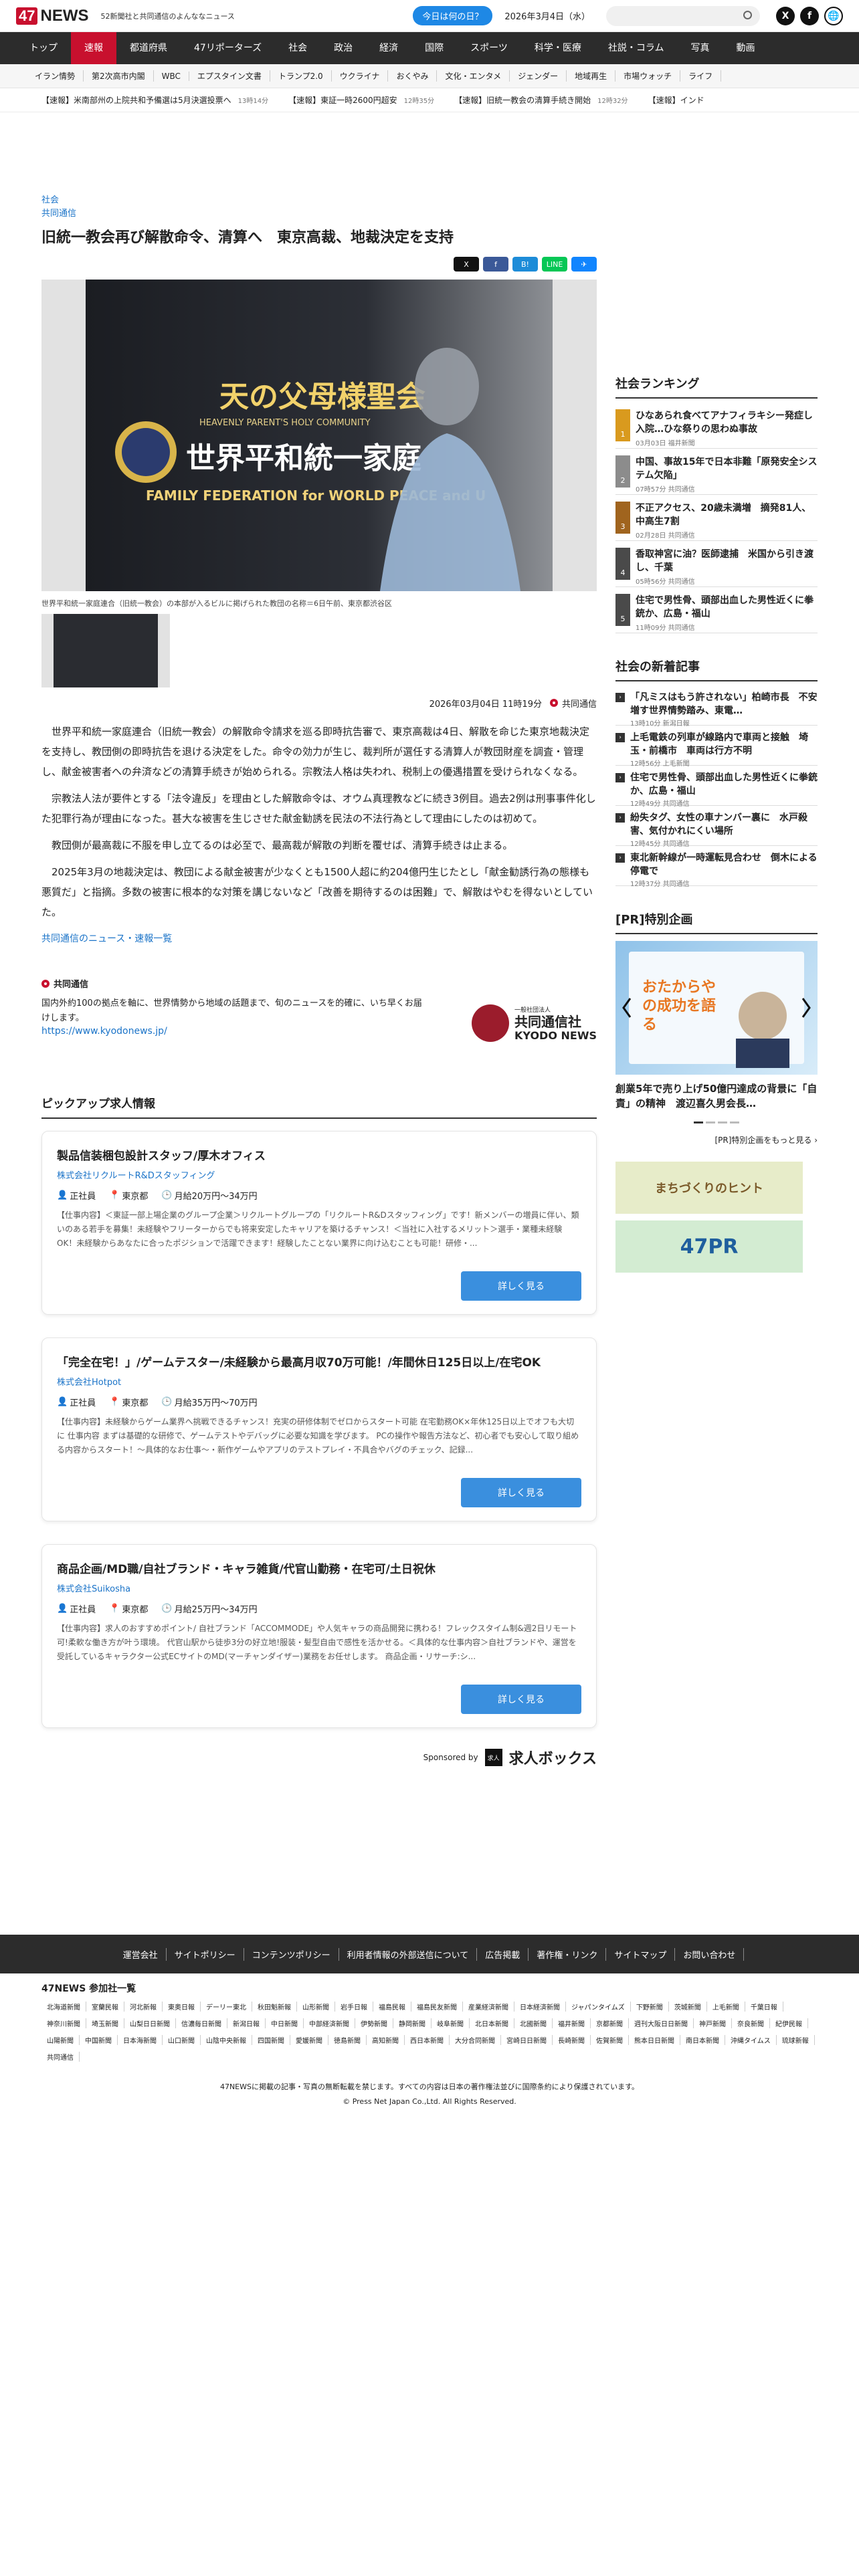 The image size is (859, 2576). What do you see at coordinates (610, 2040) in the screenshot?
I see `member-paper-link: 佐賀新聞` at bounding box center [610, 2040].